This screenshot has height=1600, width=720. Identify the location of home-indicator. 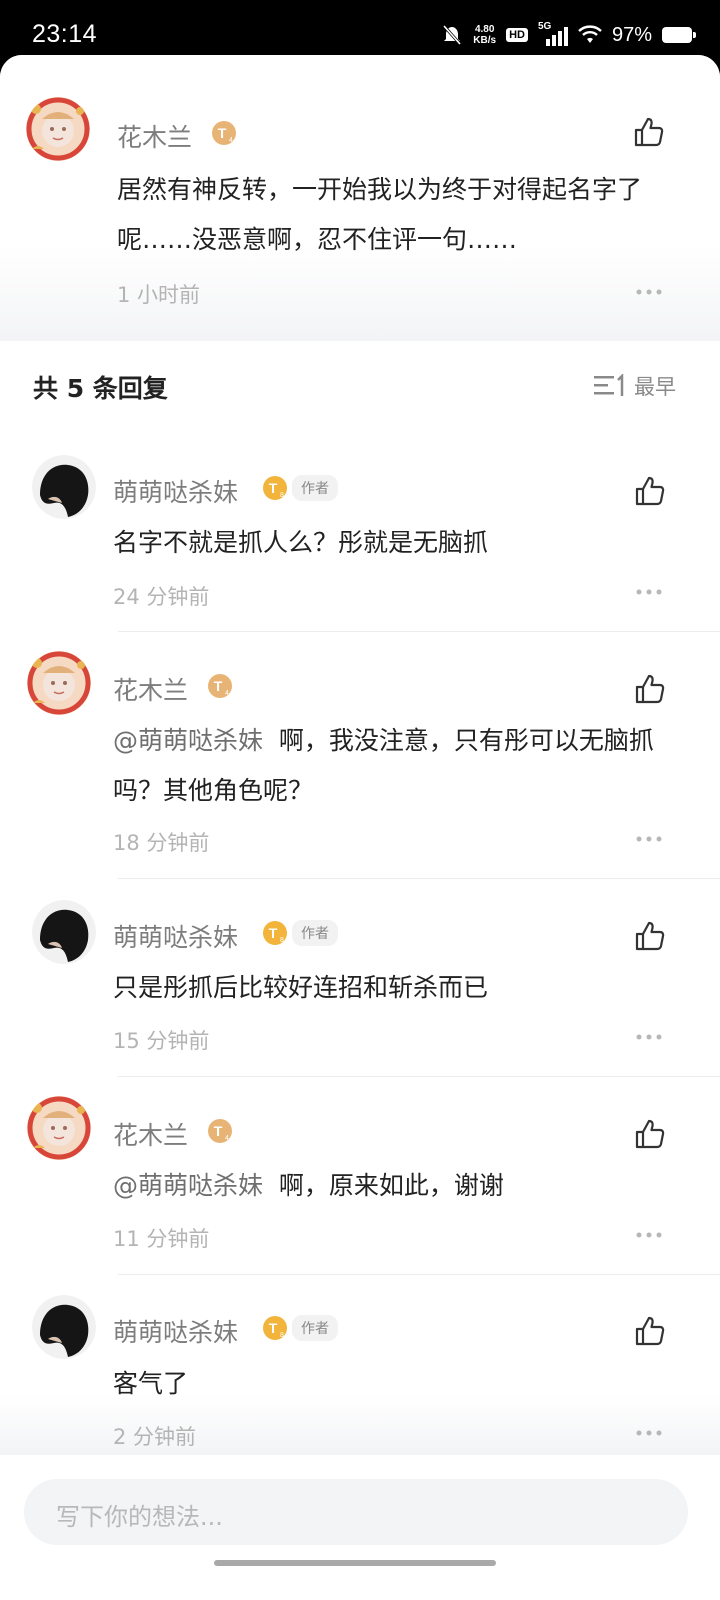
(355, 1563).